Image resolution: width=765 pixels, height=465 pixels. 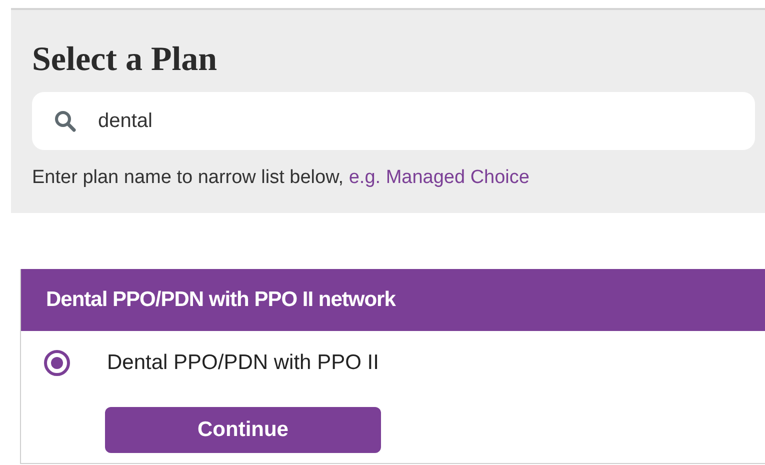 I want to click on continue-button: Continue, so click(x=243, y=430).